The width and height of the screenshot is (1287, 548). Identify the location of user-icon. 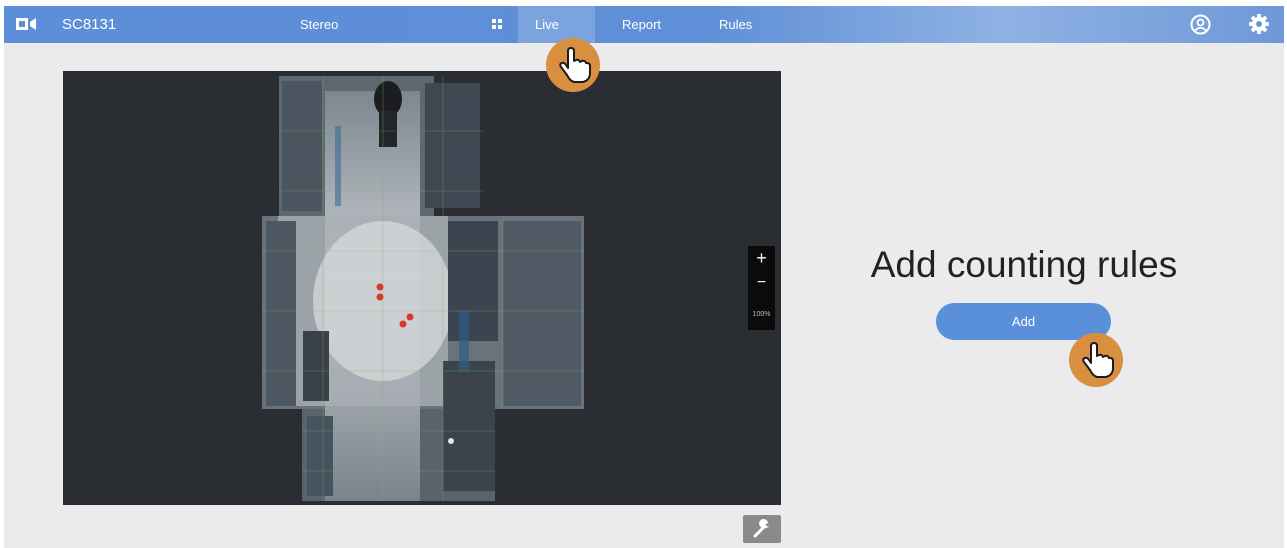
(1200, 24).